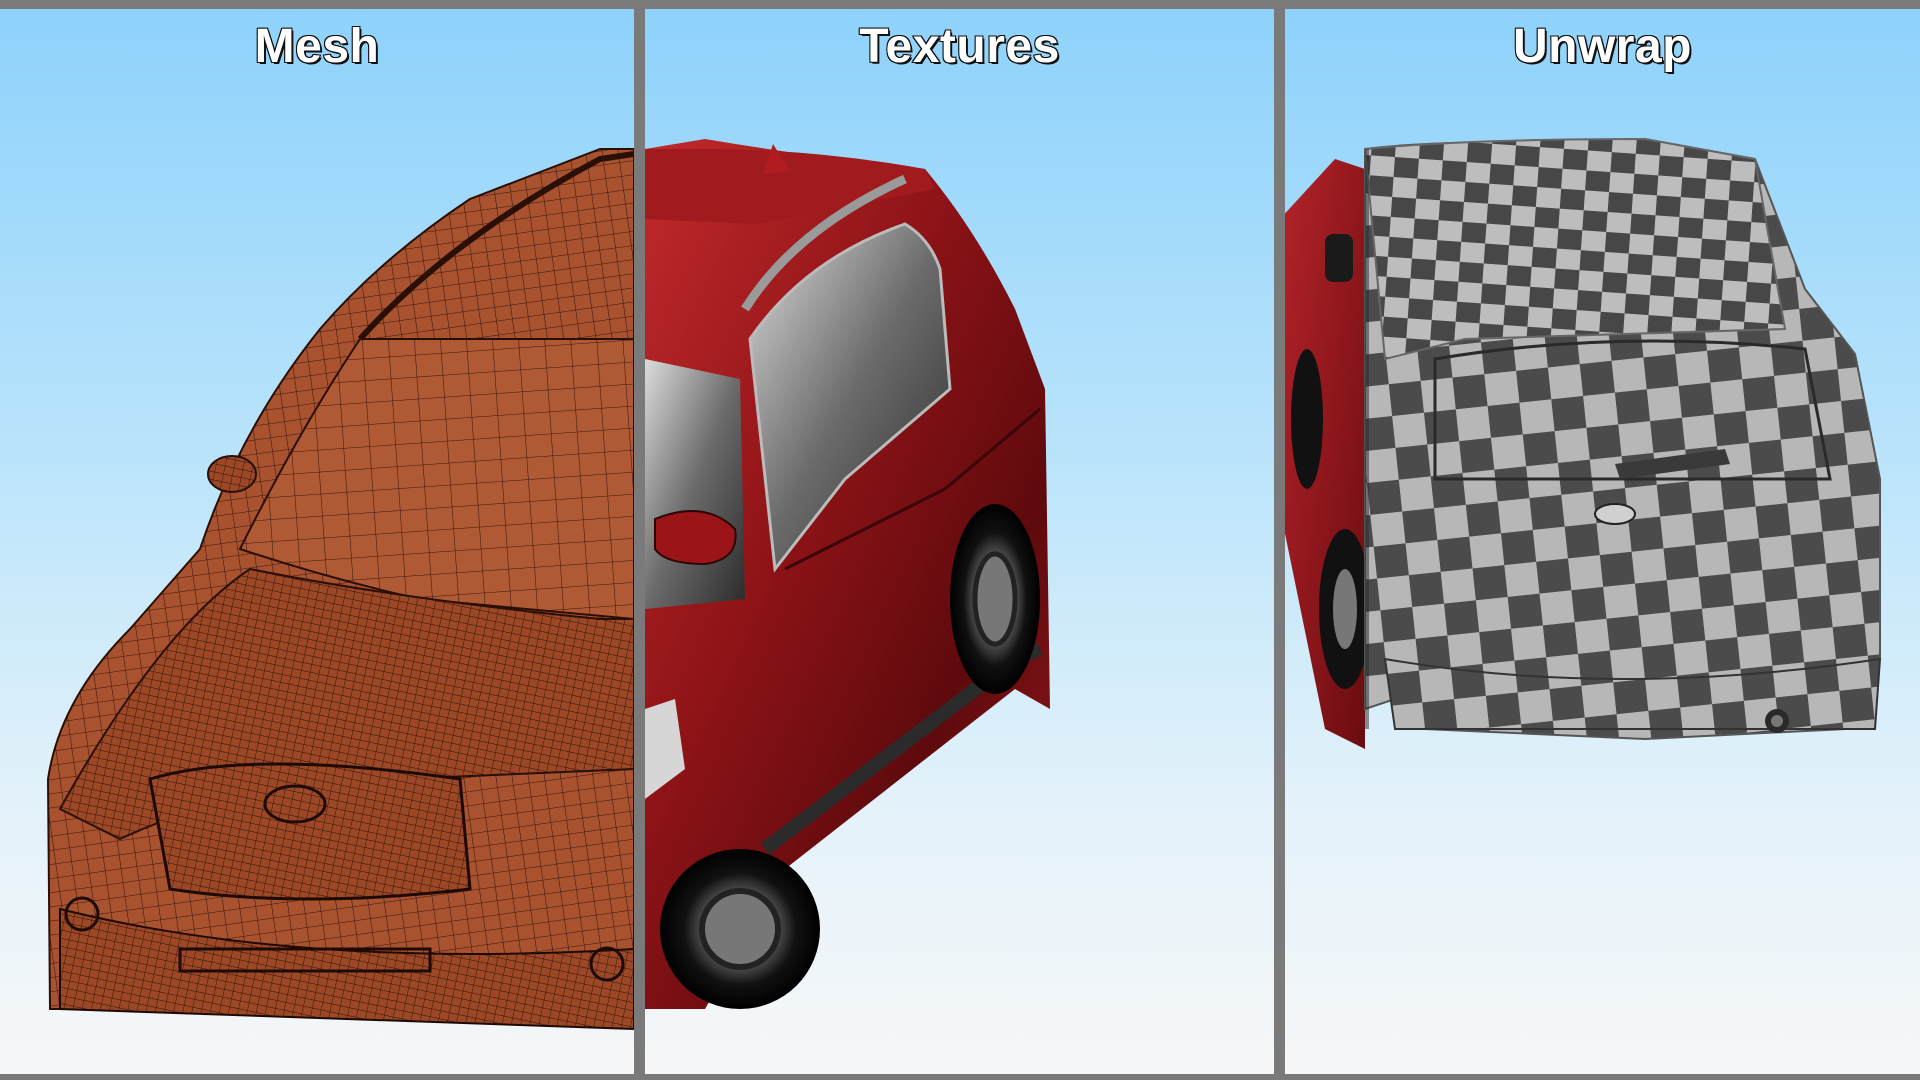  Describe the element at coordinates (1602, 46) in the screenshot. I see `unwrap-panel-title: Unwrap` at that location.